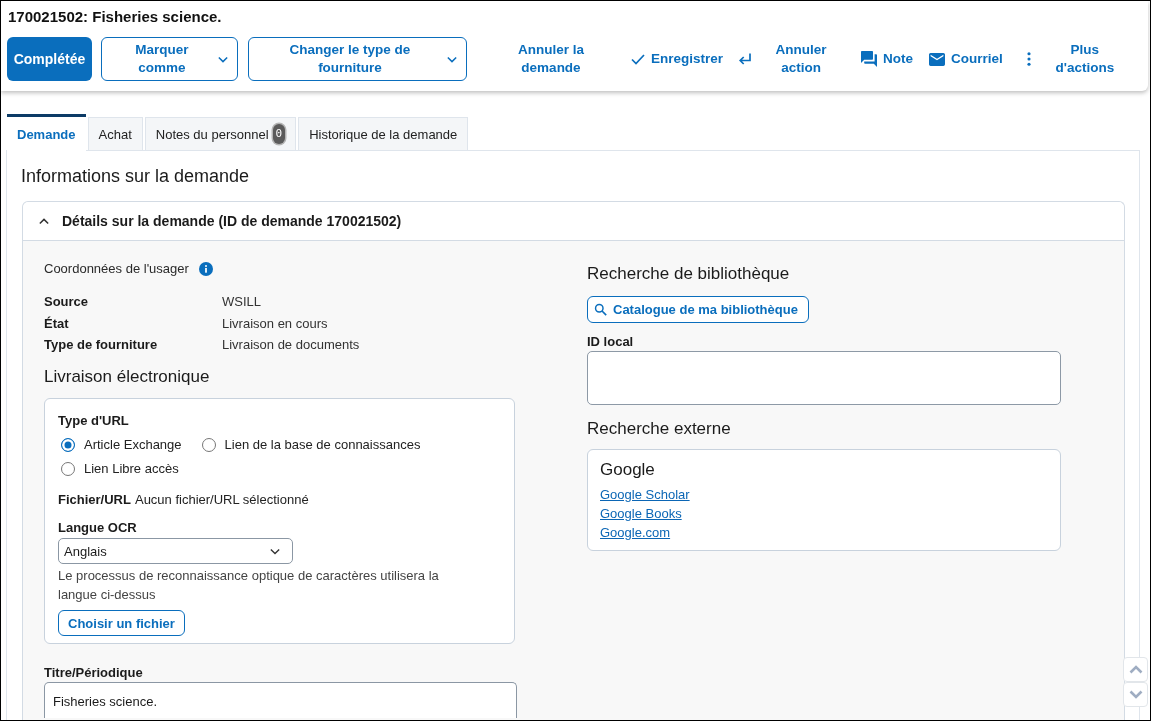 The height and width of the screenshot is (721, 1151). Describe the element at coordinates (677, 59) in the screenshot. I see `toolbar-button: Enregistrer` at that location.